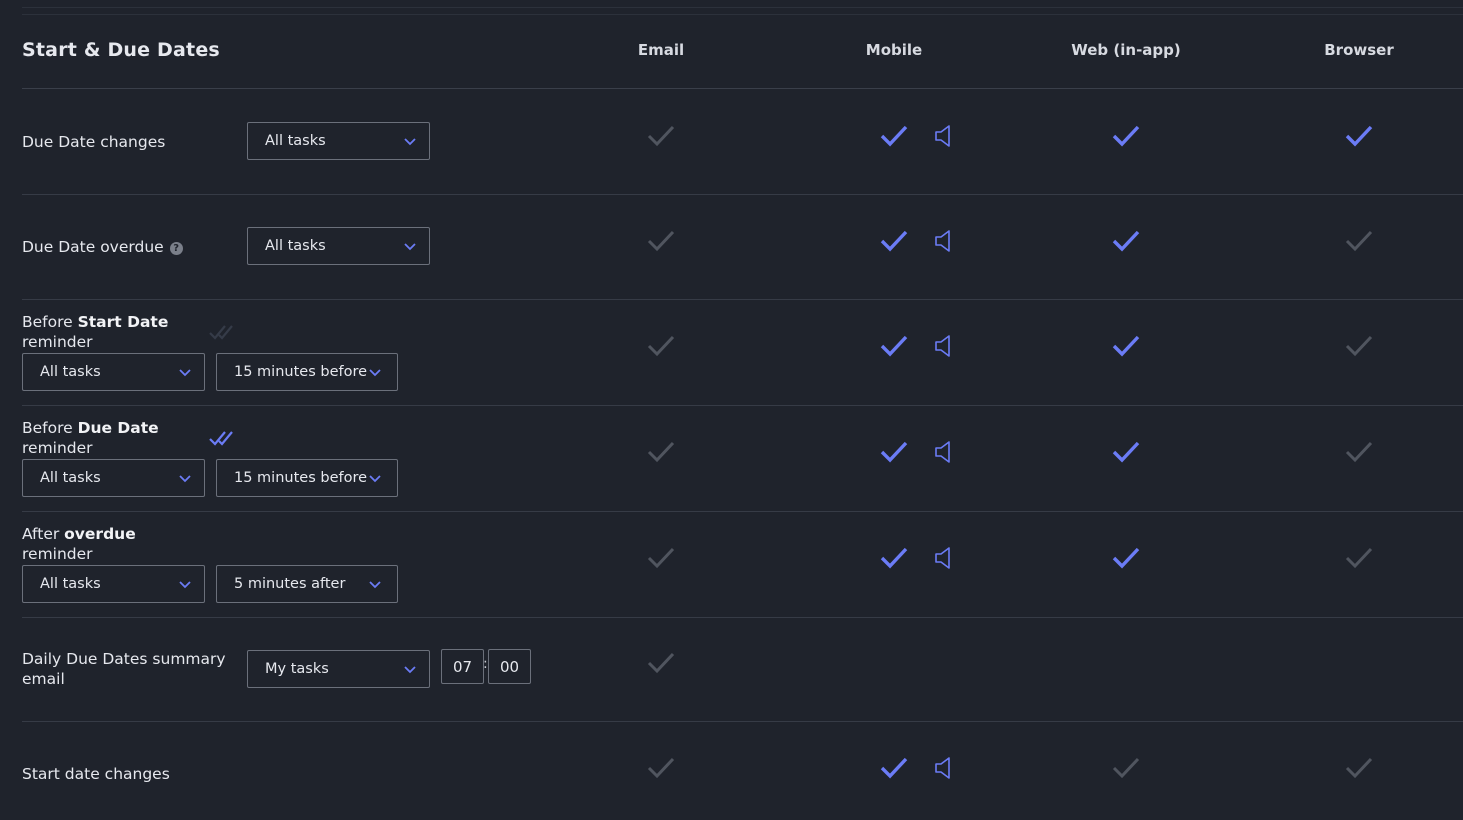 The height and width of the screenshot is (820, 1463). I want to click on row-label-text: Due Date overdue, so click(93, 247).